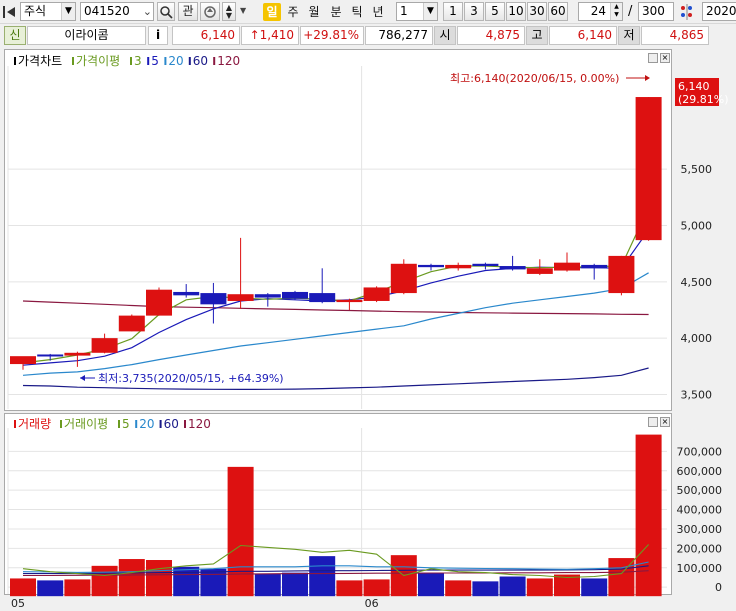 The width and height of the screenshot is (736, 611). What do you see at coordinates (703, 99) in the screenshot?
I see `last-price-tag-rate: (29.81%)` at bounding box center [703, 99].